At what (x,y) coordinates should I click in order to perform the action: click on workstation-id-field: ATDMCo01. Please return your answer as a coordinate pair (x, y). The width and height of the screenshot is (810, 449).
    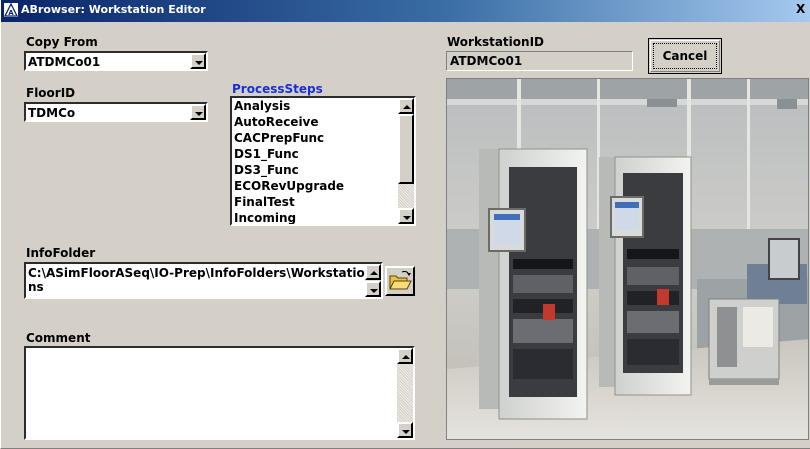
    Looking at the image, I should click on (539, 61).